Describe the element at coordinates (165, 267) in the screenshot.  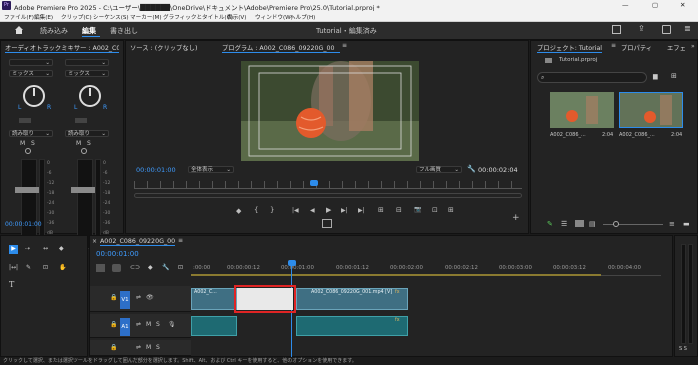
I see `timeline-settings-icon: 🔧` at that location.